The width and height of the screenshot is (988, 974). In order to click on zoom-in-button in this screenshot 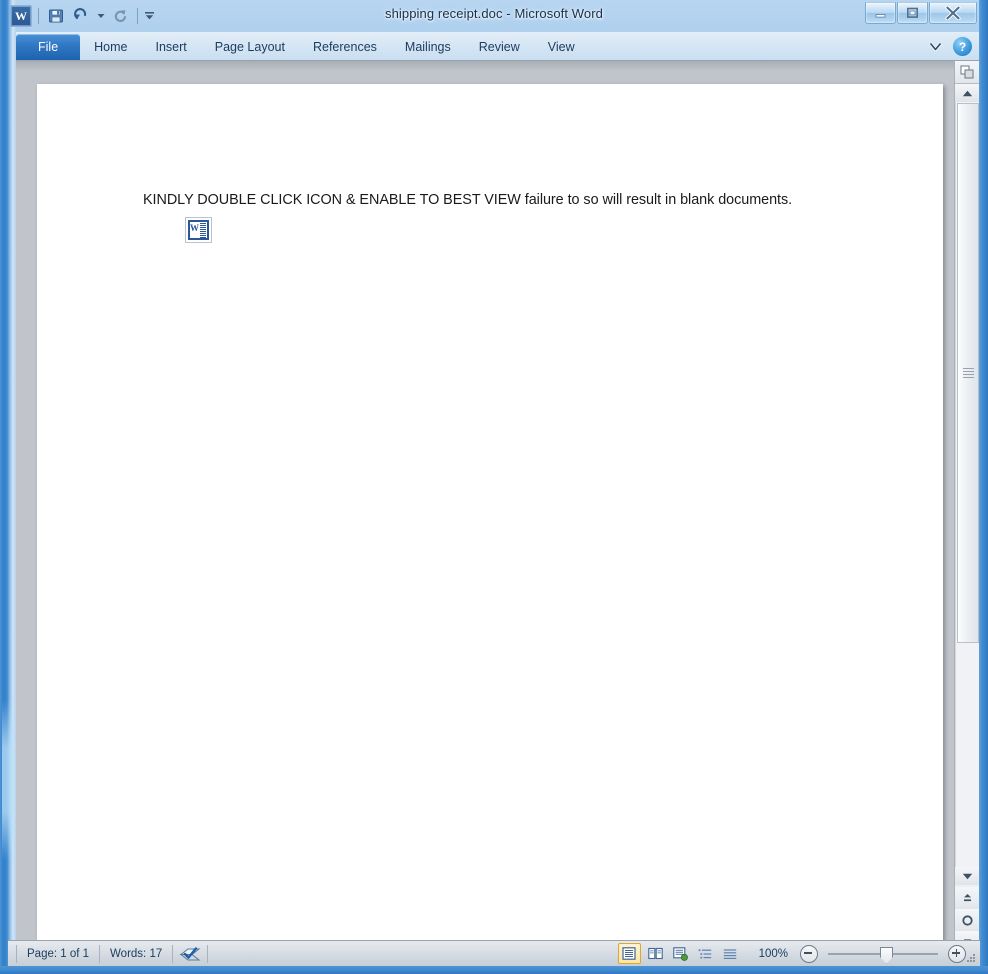, I will do `click(957, 953)`.